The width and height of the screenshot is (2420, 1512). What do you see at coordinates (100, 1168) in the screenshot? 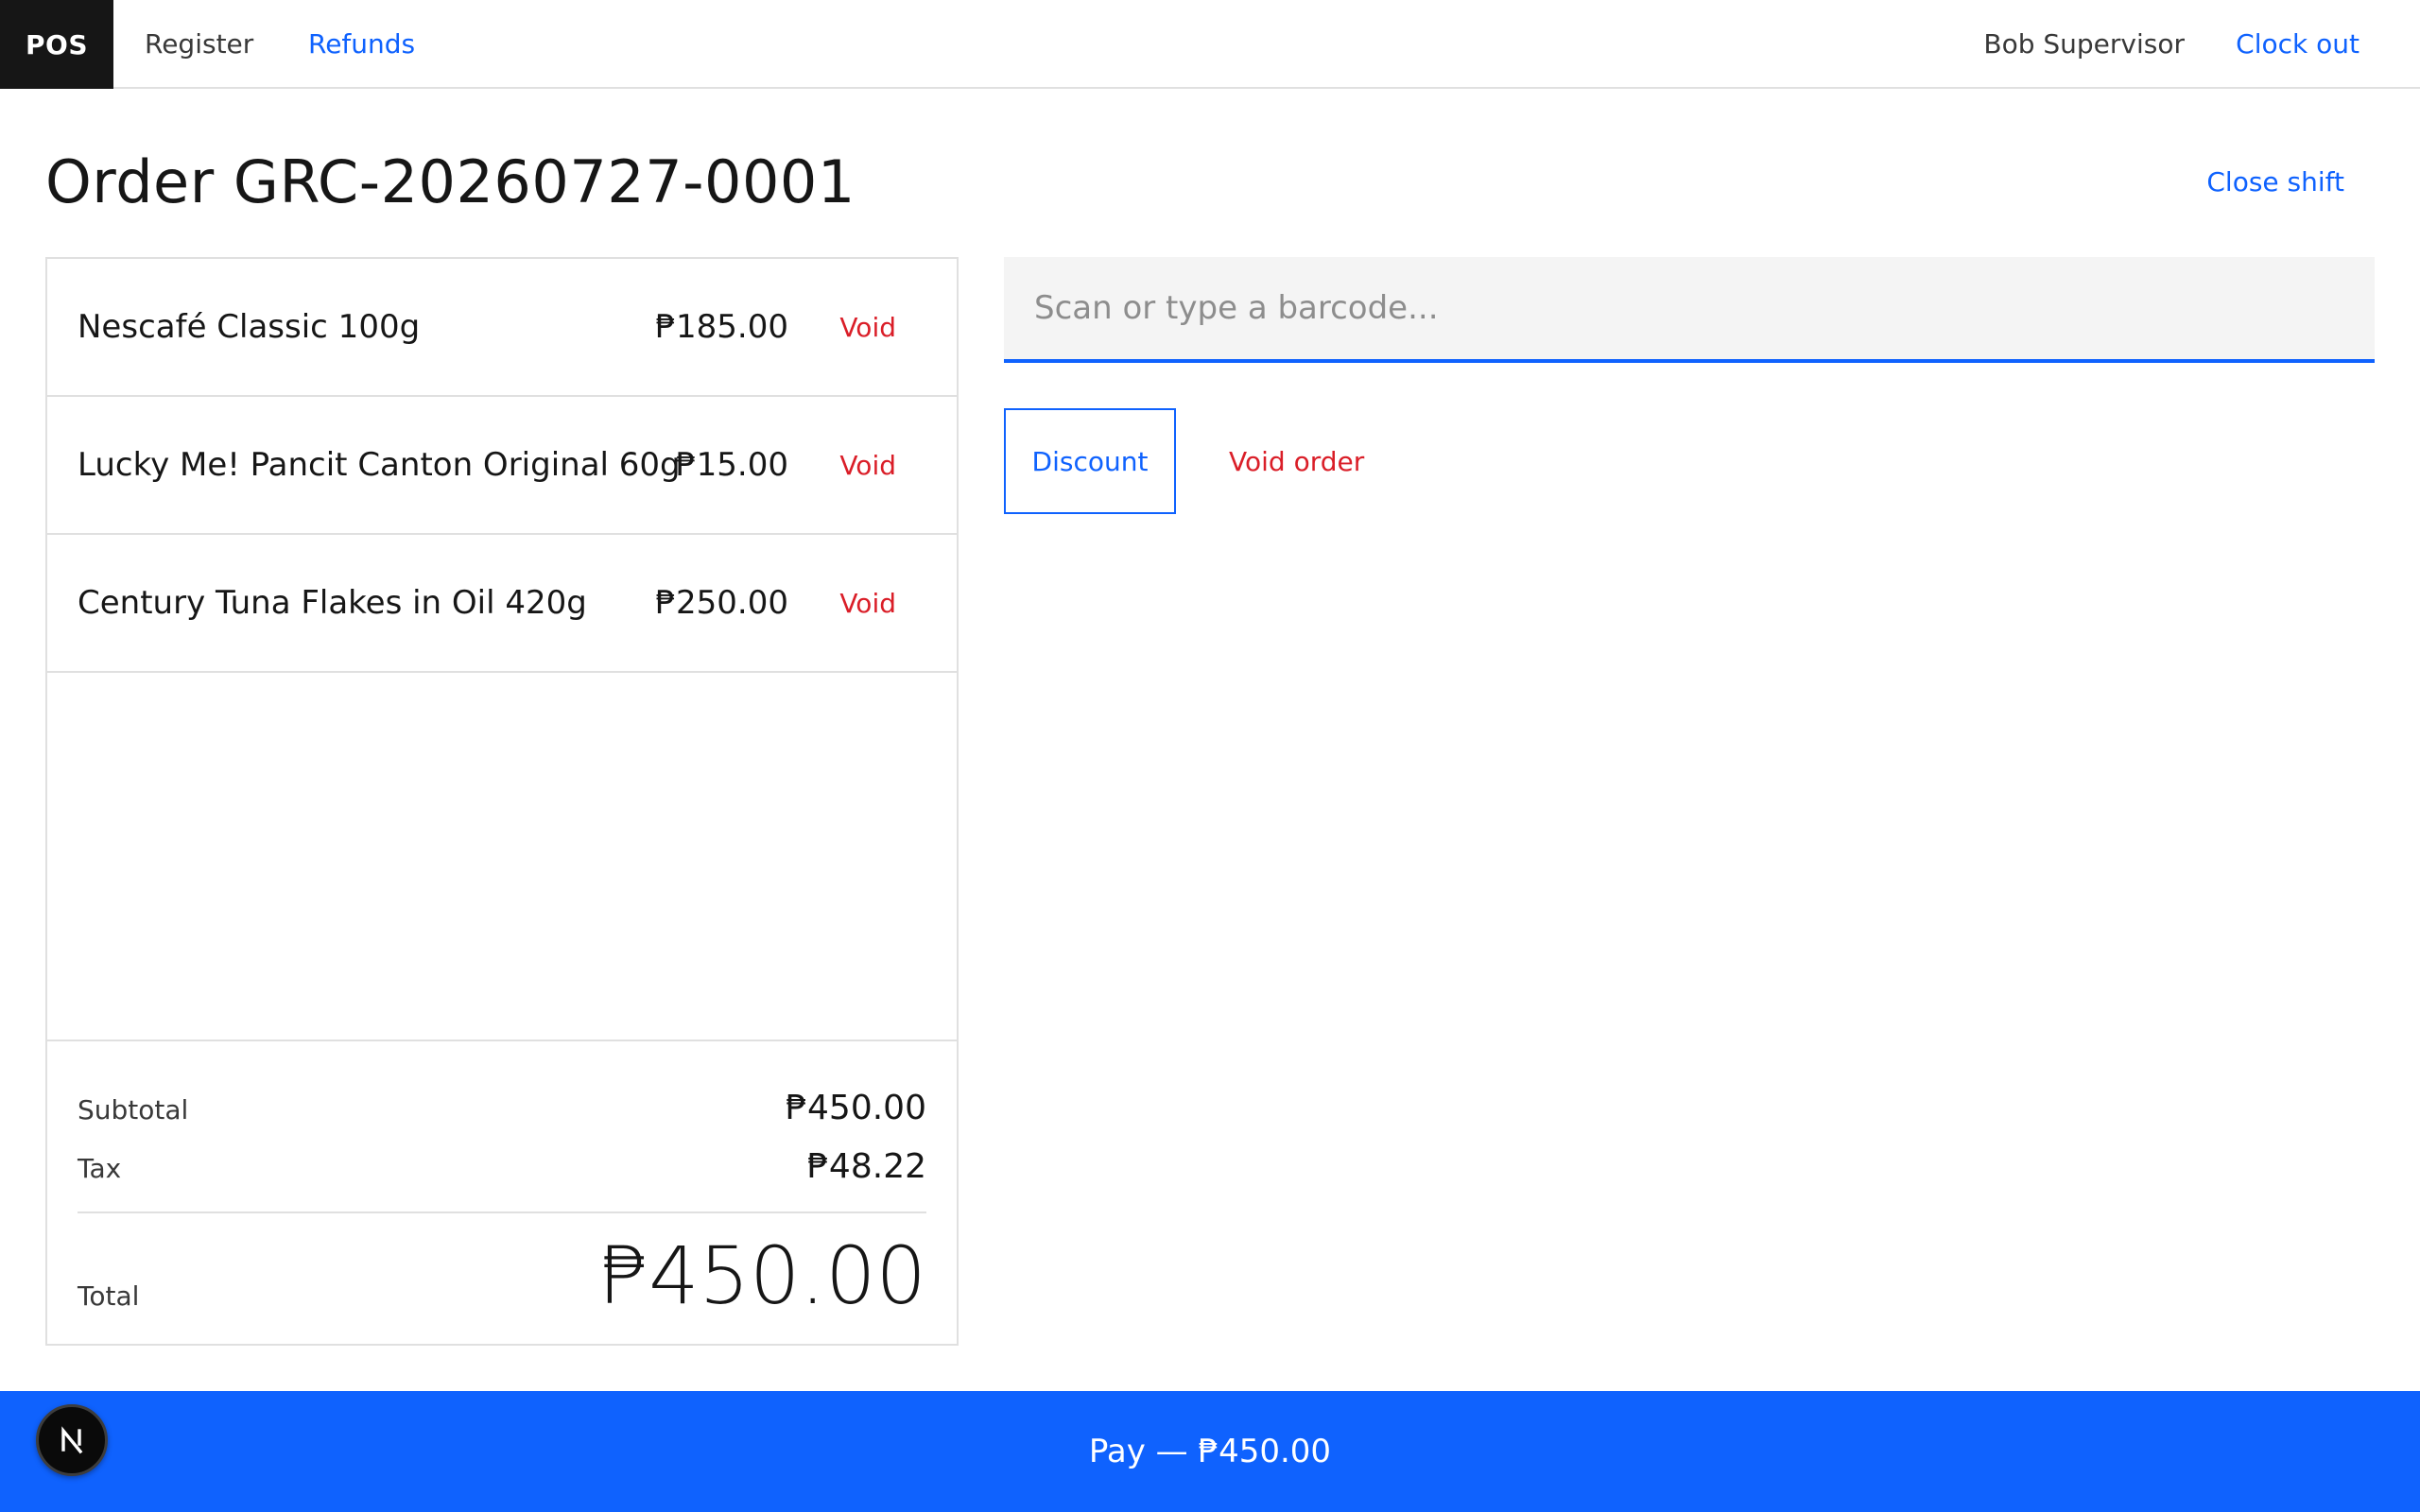
I see `tax-label: Tax` at bounding box center [100, 1168].